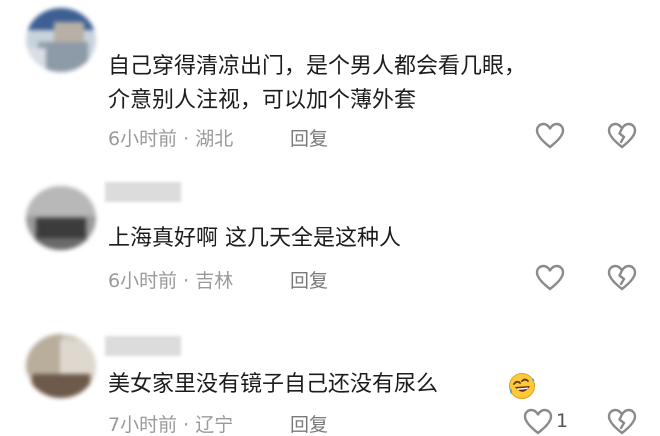  I want to click on comment-text-line: 上海真好啊 这几天全是这种人, so click(254, 238).